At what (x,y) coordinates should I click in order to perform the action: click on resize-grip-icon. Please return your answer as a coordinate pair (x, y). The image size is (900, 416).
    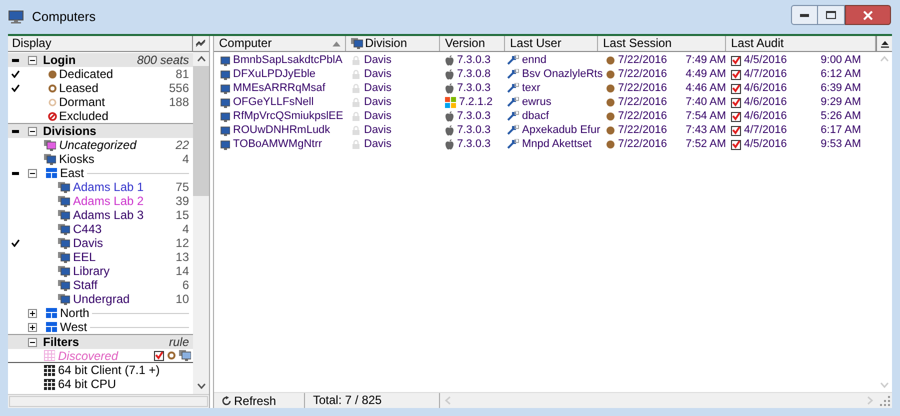
    Looking at the image, I should click on (885, 401).